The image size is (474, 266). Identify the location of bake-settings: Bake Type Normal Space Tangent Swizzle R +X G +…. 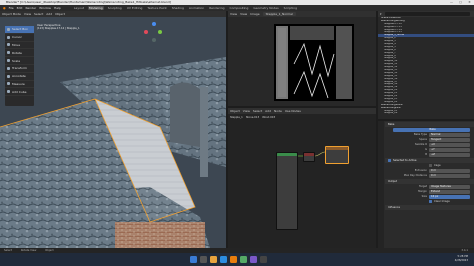
(429, 144).